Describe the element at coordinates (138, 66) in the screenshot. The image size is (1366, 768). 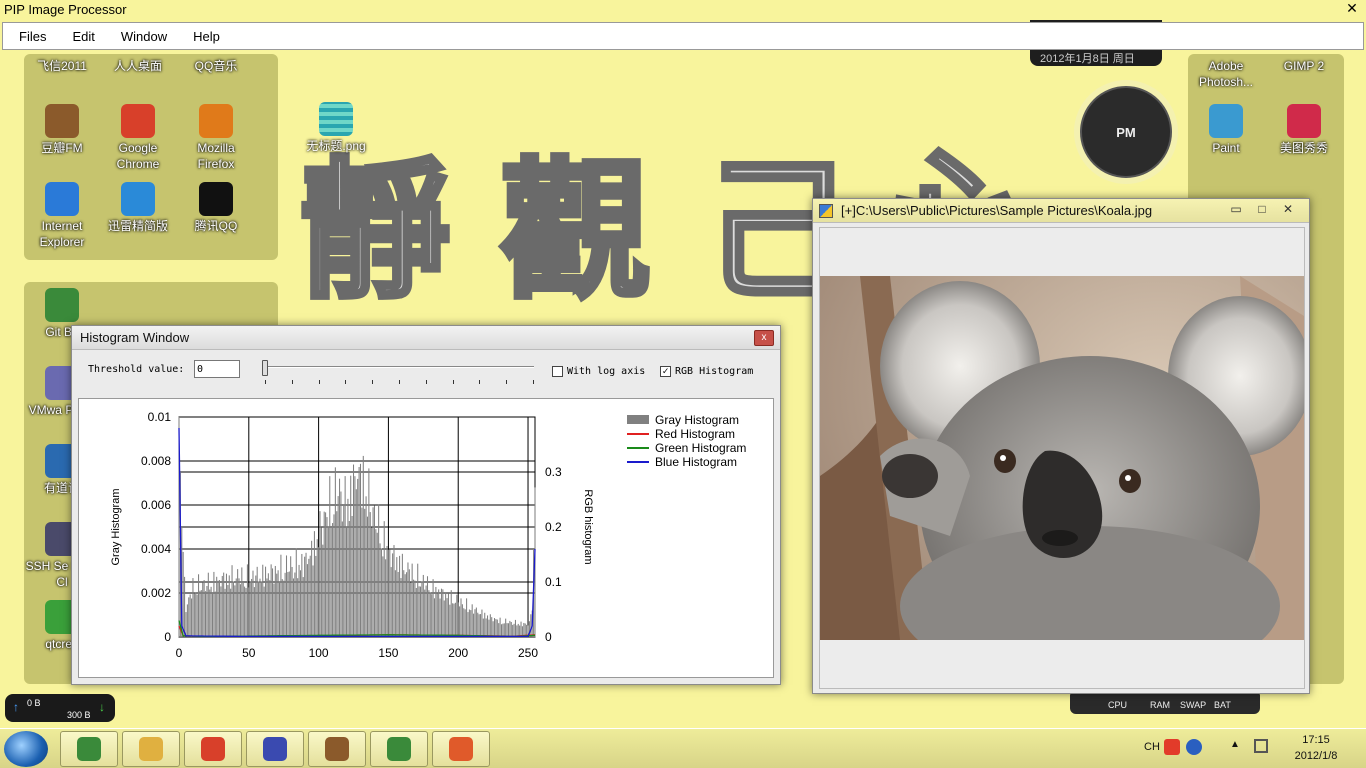
I see `desktop-icon: 人人桌面` at that location.